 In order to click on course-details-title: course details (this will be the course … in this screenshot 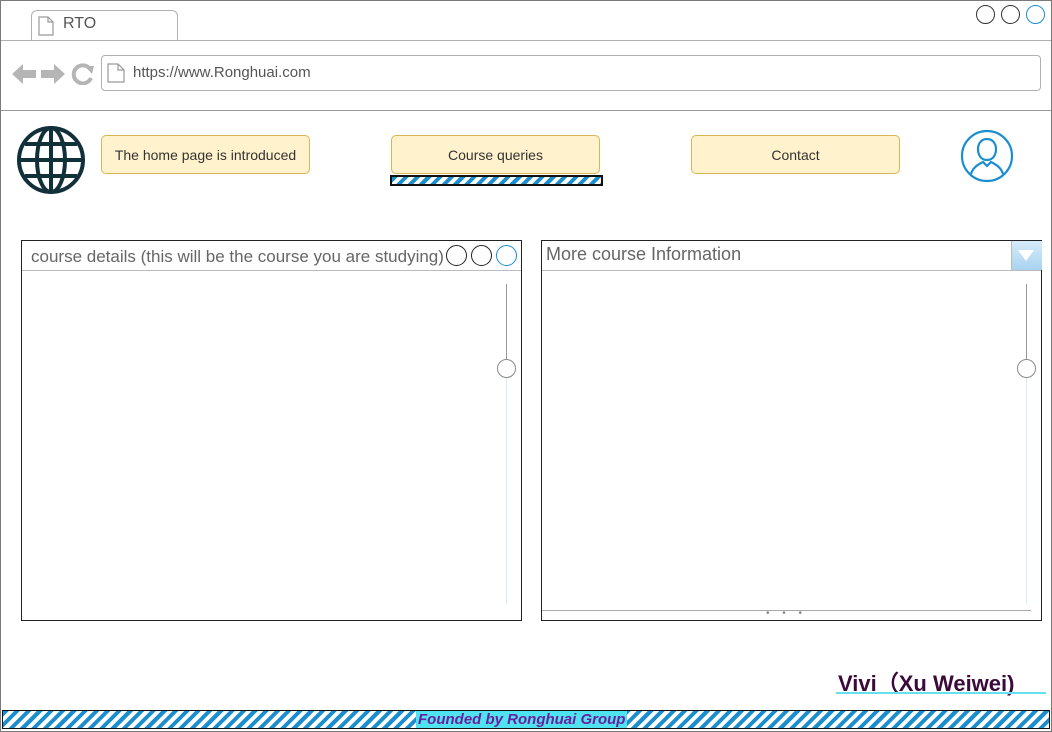, I will do `click(237, 256)`.